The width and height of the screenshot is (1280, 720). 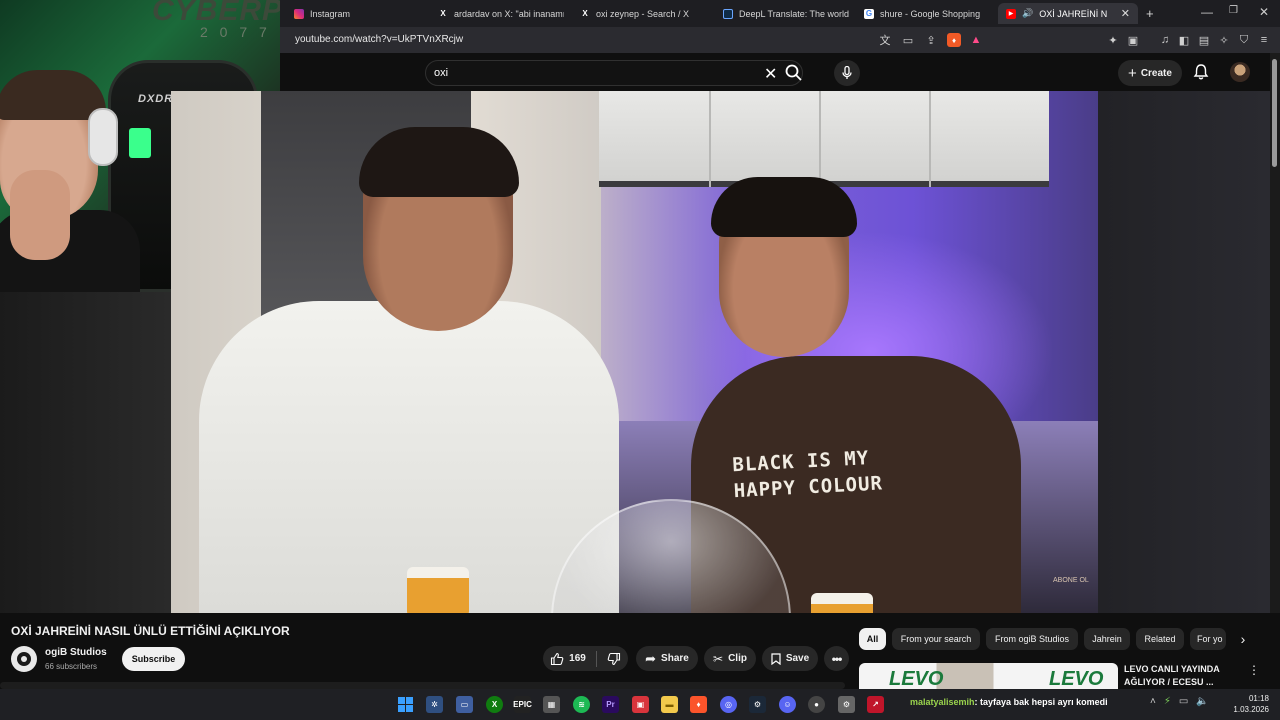 What do you see at coordinates (698, 704) in the screenshot?
I see `brave-browser-icon: ♦` at bounding box center [698, 704].